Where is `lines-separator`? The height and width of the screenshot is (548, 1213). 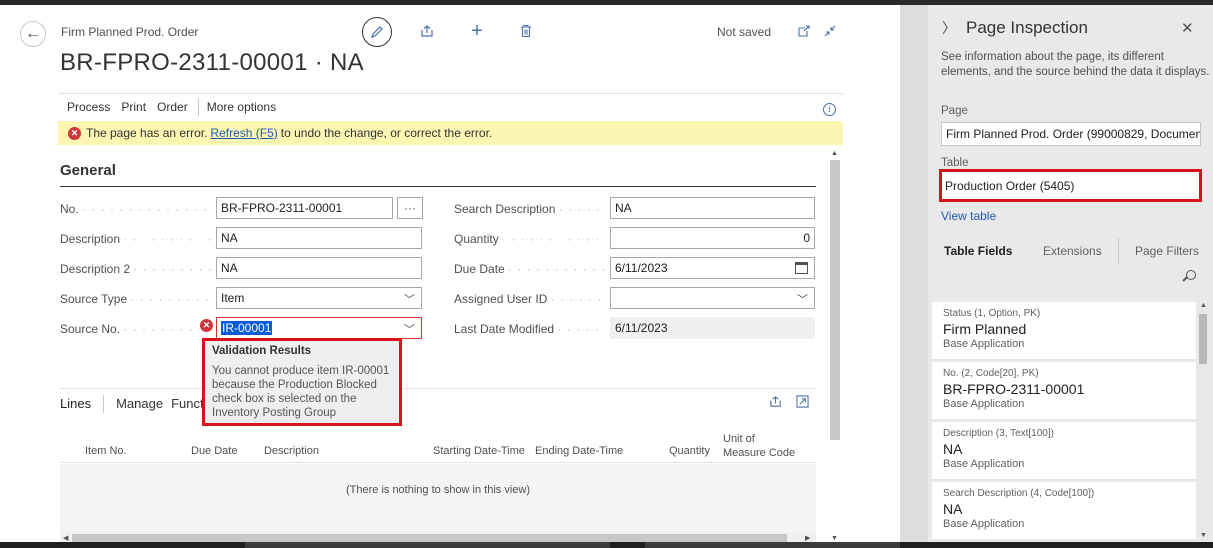
lines-separator is located at coordinates (104, 403).